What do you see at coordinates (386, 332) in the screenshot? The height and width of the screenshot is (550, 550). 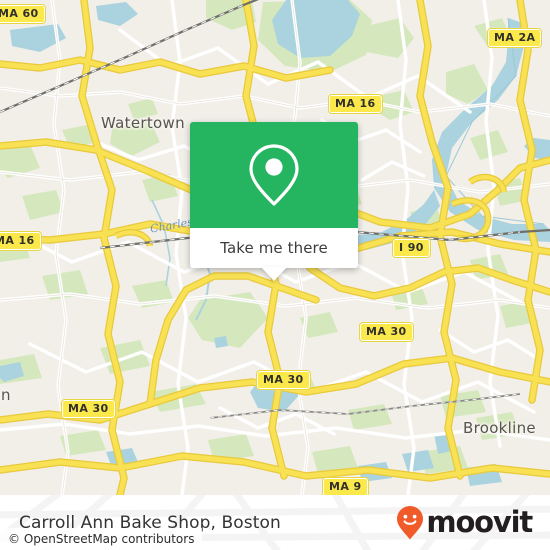 I see `road-shield-ma-30-e: MA 30` at bounding box center [386, 332].